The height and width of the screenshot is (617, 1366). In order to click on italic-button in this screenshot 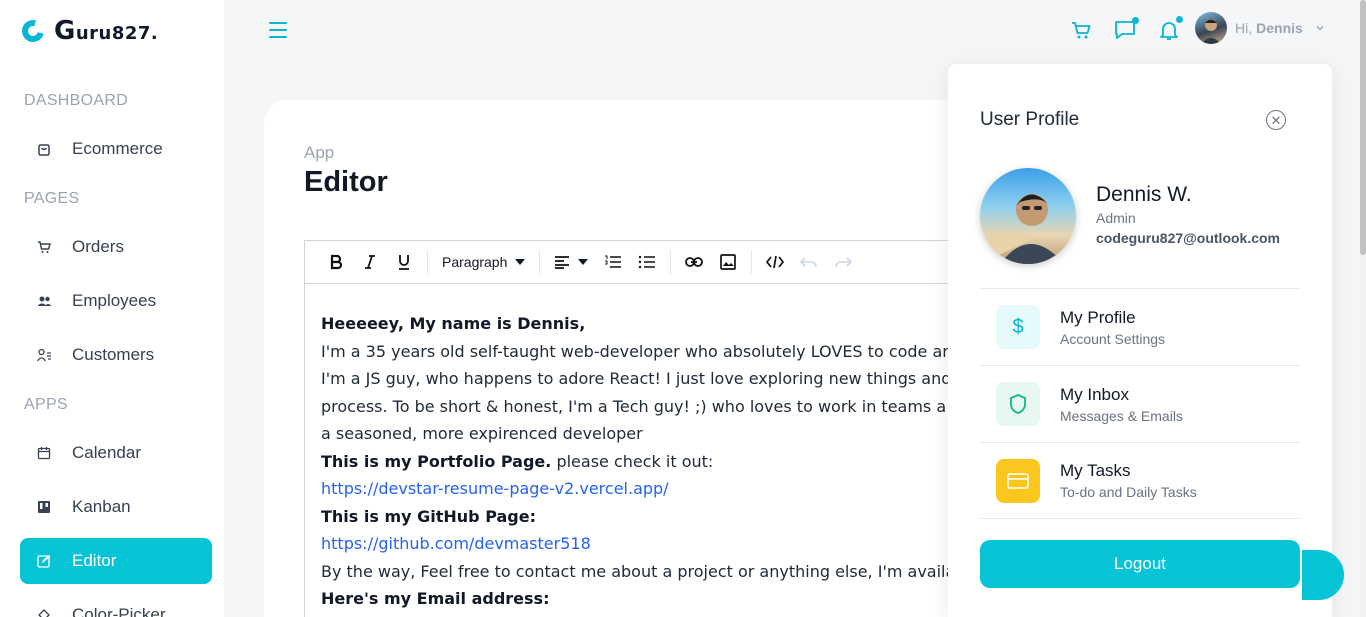, I will do `click(370, 262)`.